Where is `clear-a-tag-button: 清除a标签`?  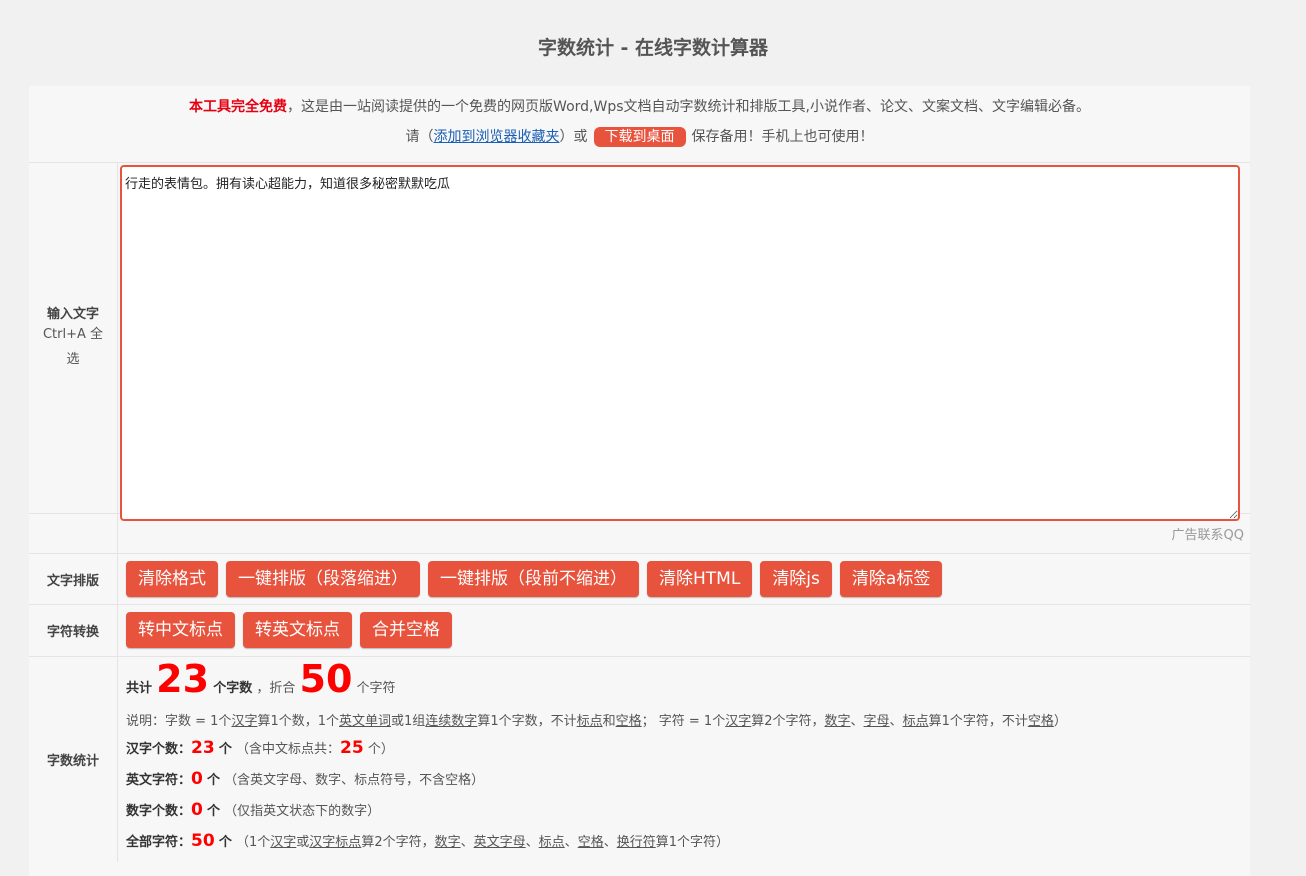 clear-a-tag-button: 清除a标签 is located at coordinates (891, 579).